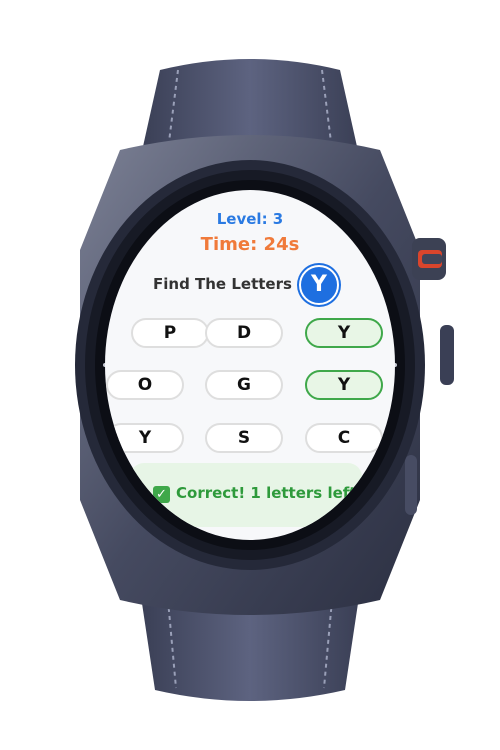 The height and width of the screenshot is (750, 500). Describe the element at coordinates (161, 494) in the screenshot. I see `check-icon: ✓` at that location.